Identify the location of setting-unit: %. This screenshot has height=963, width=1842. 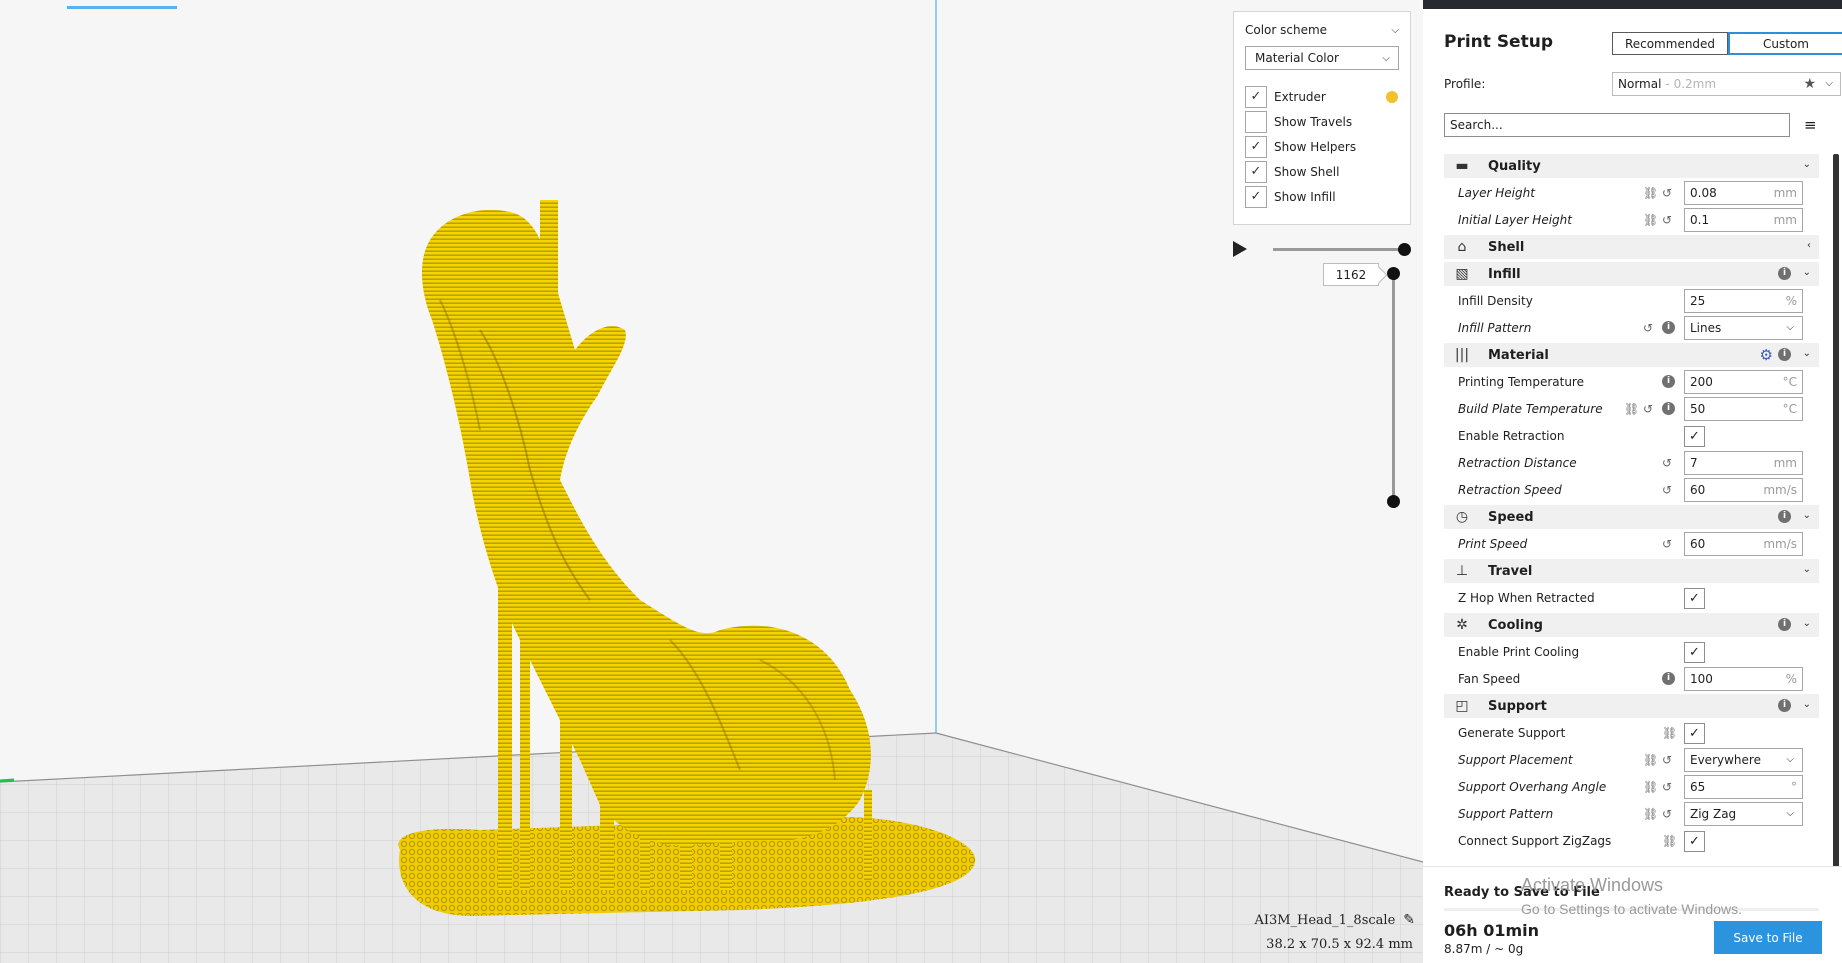
(1791, 301).